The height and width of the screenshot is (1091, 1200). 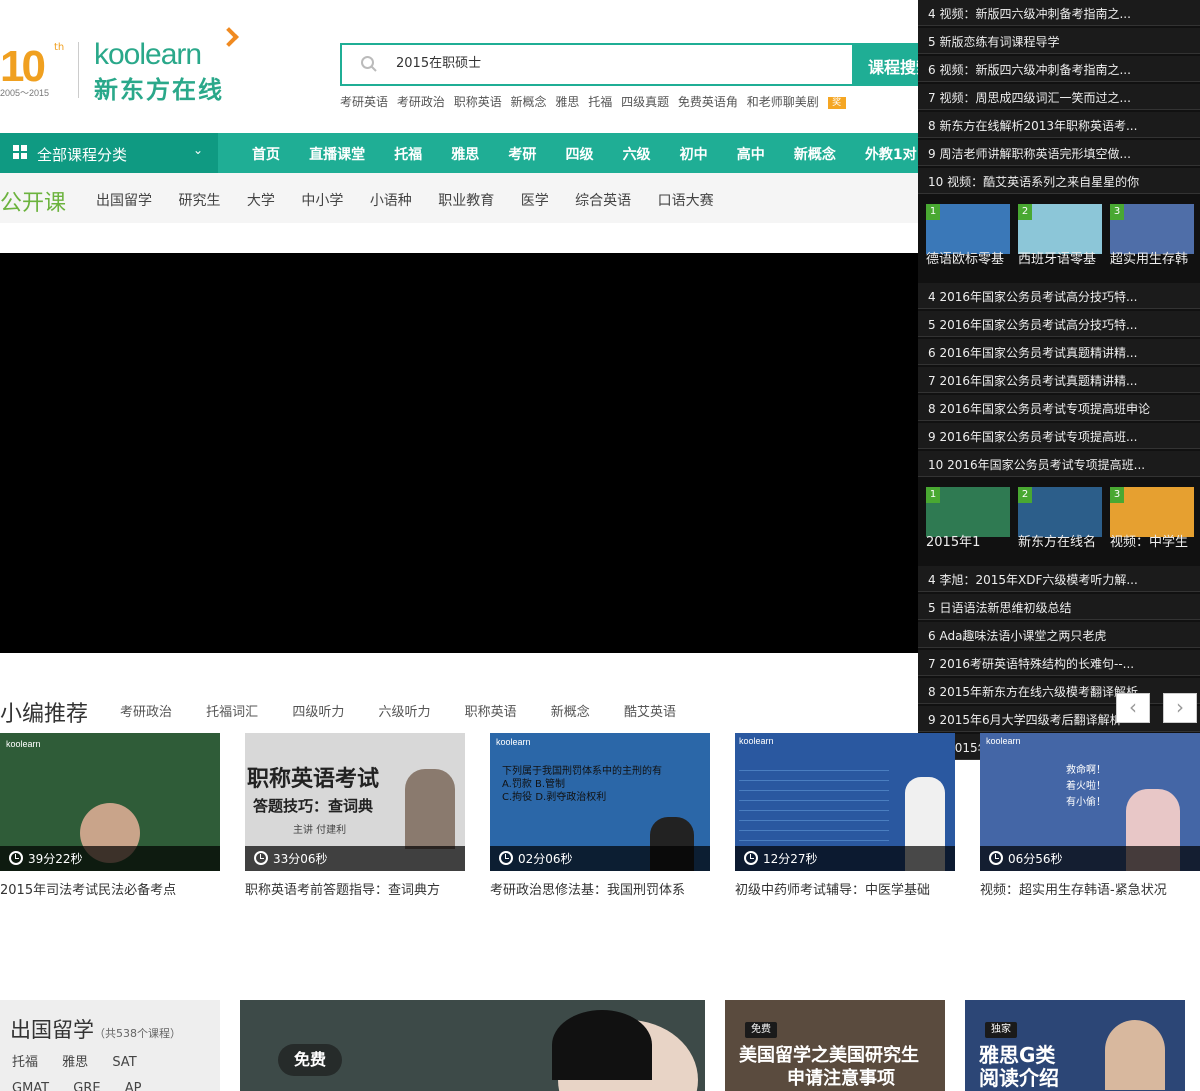 I want to click on study-link: GRE, so click(x=86, y=1083).